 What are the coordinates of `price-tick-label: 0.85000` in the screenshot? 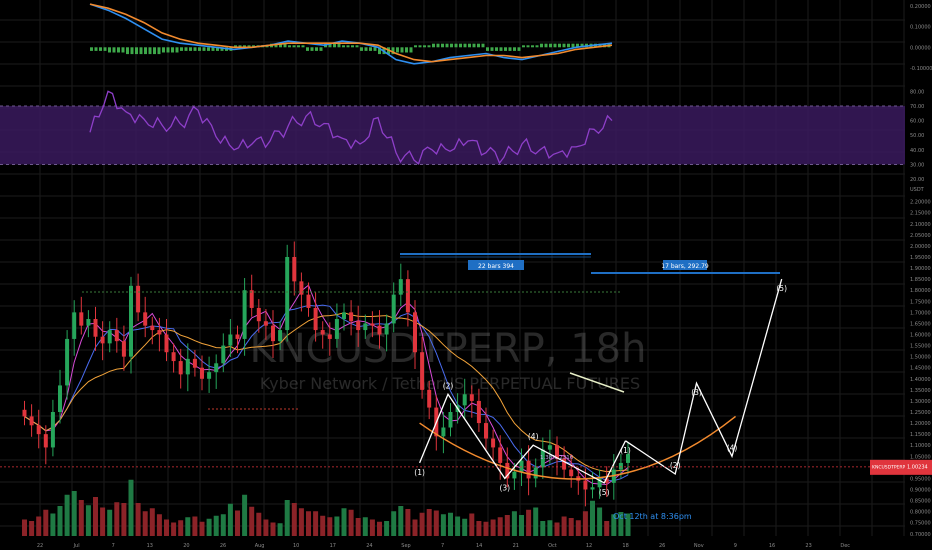 It's located at (920, 502).